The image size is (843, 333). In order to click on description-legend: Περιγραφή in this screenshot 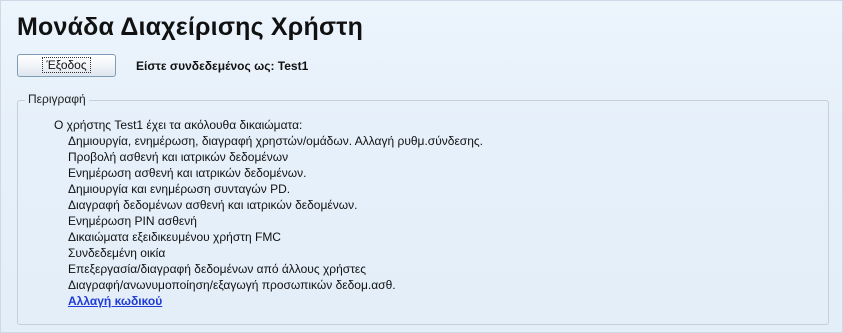, I will do `click(57, 99)`.